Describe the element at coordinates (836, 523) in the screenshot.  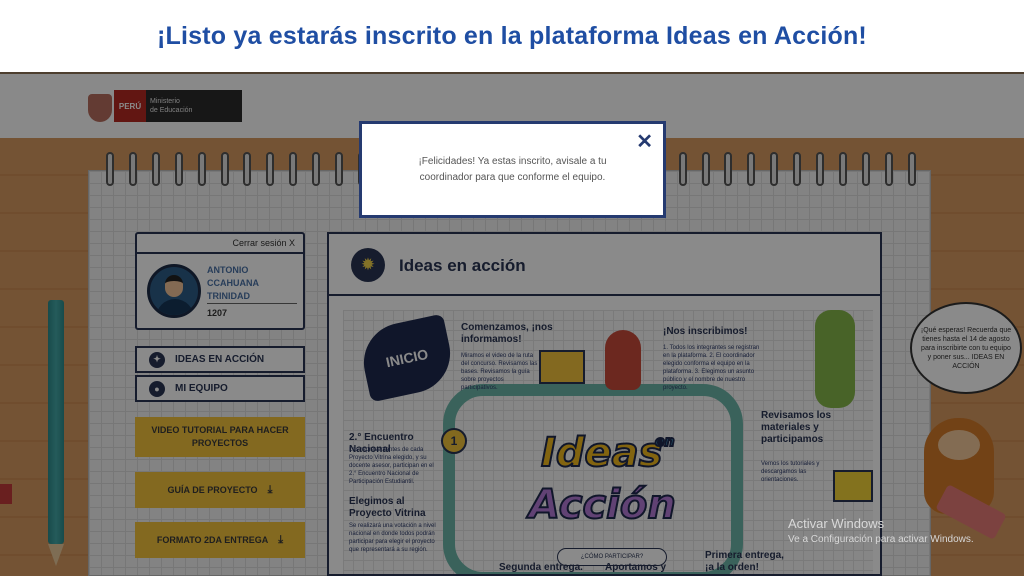
I see `watermark-line1: Activar Windows` at that location.